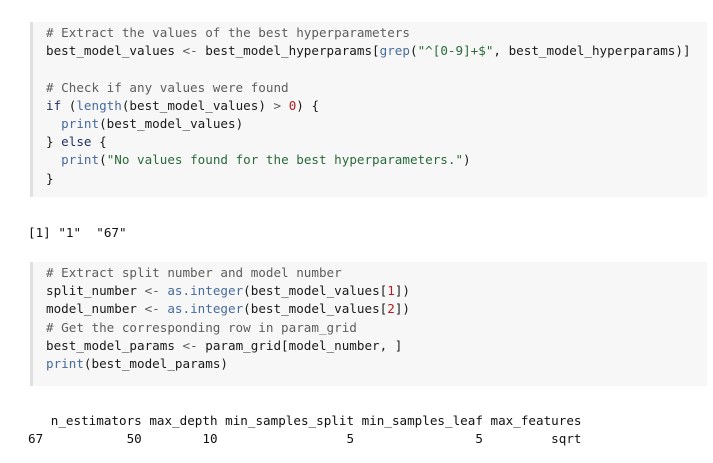  Describe the element at coordinates (305, 438) in the screenshot. I see `dataframe-row: 67 50 10 5 5 sqrt` at that location.